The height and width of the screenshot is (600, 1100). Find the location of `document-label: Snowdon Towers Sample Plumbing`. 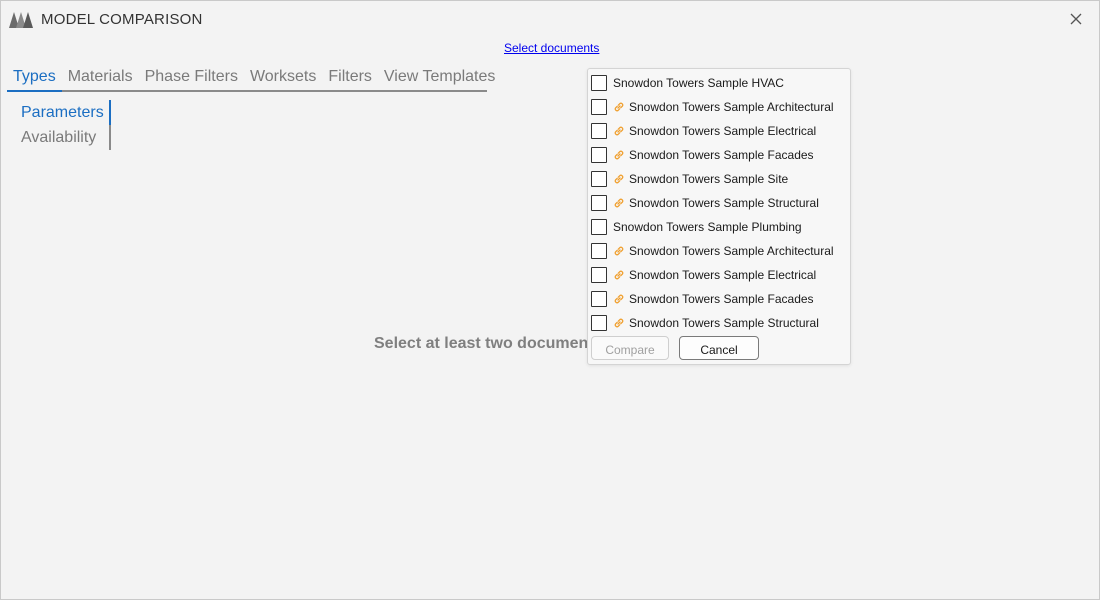

document-label: Snowdon Towers Sample Plumbing is located at coordinates (707, 227).